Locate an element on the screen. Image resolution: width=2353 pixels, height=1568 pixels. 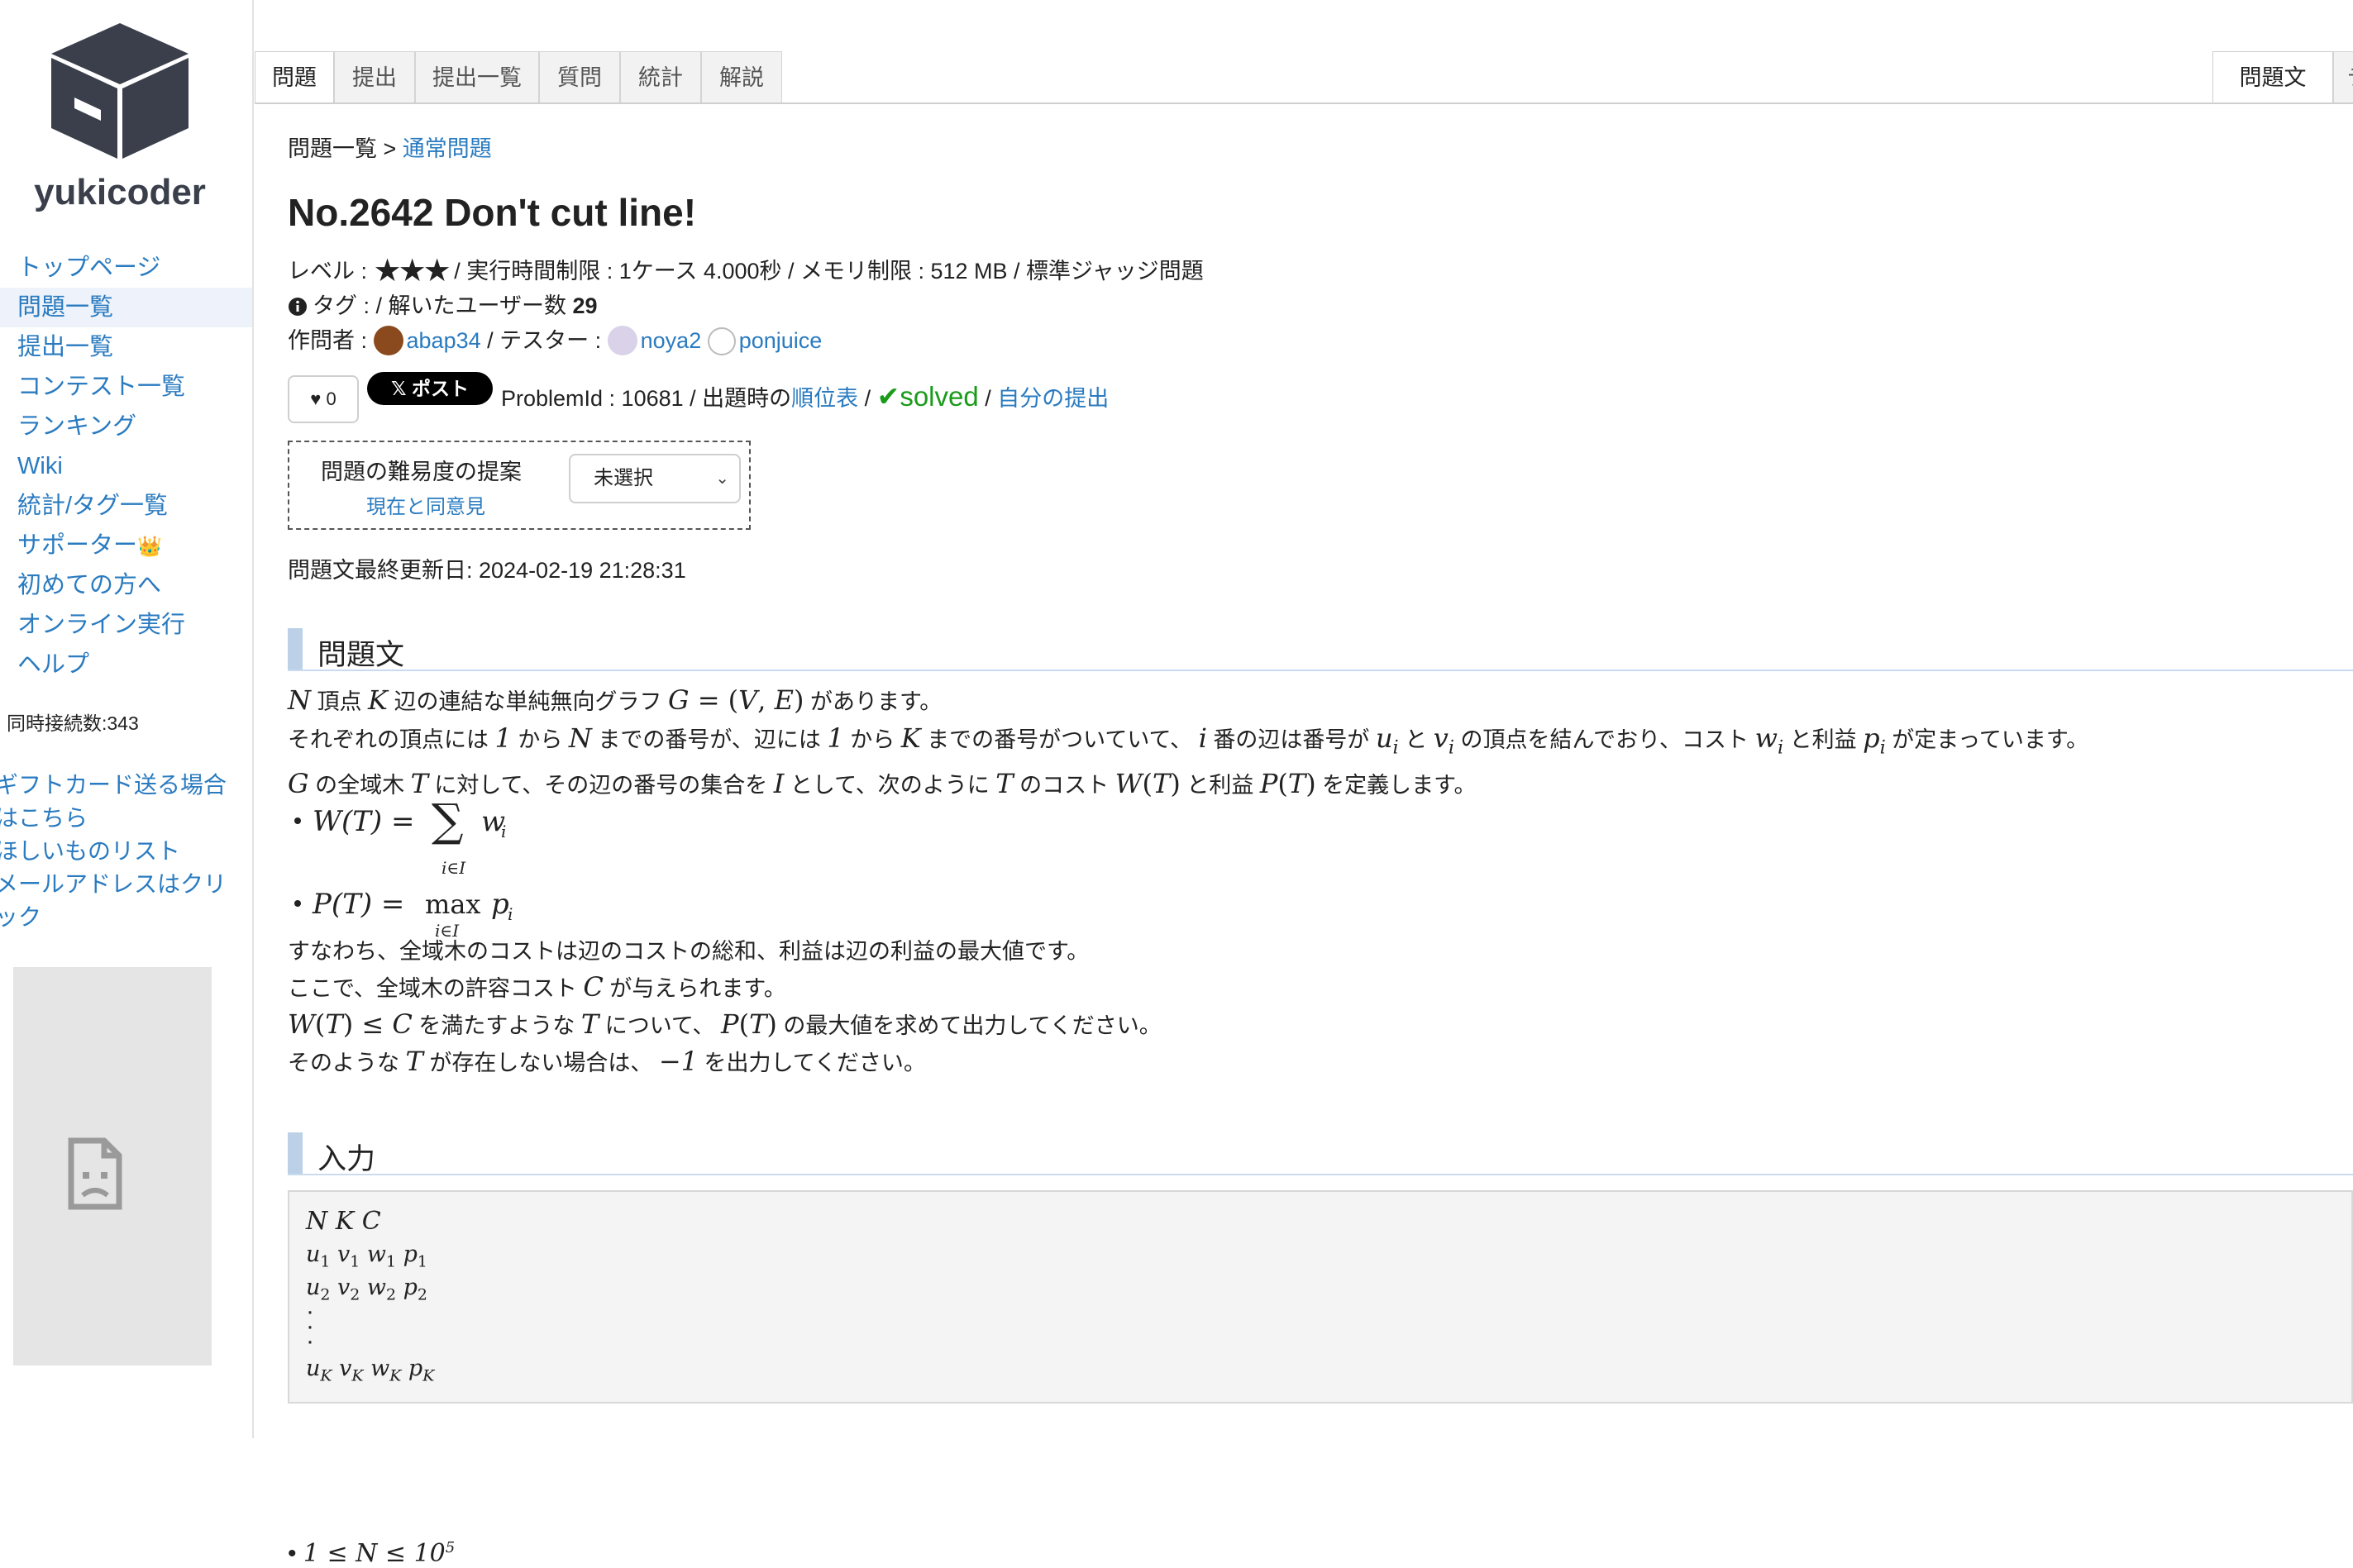
tester-label: / テスター : is located at coordinates (544, 340).